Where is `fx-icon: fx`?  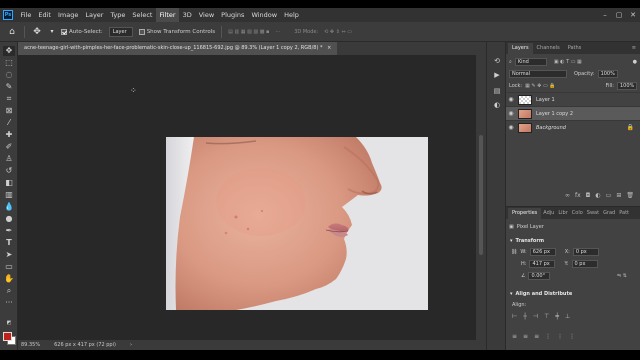
fx-icon: fx is located at coordinates (578, 197).